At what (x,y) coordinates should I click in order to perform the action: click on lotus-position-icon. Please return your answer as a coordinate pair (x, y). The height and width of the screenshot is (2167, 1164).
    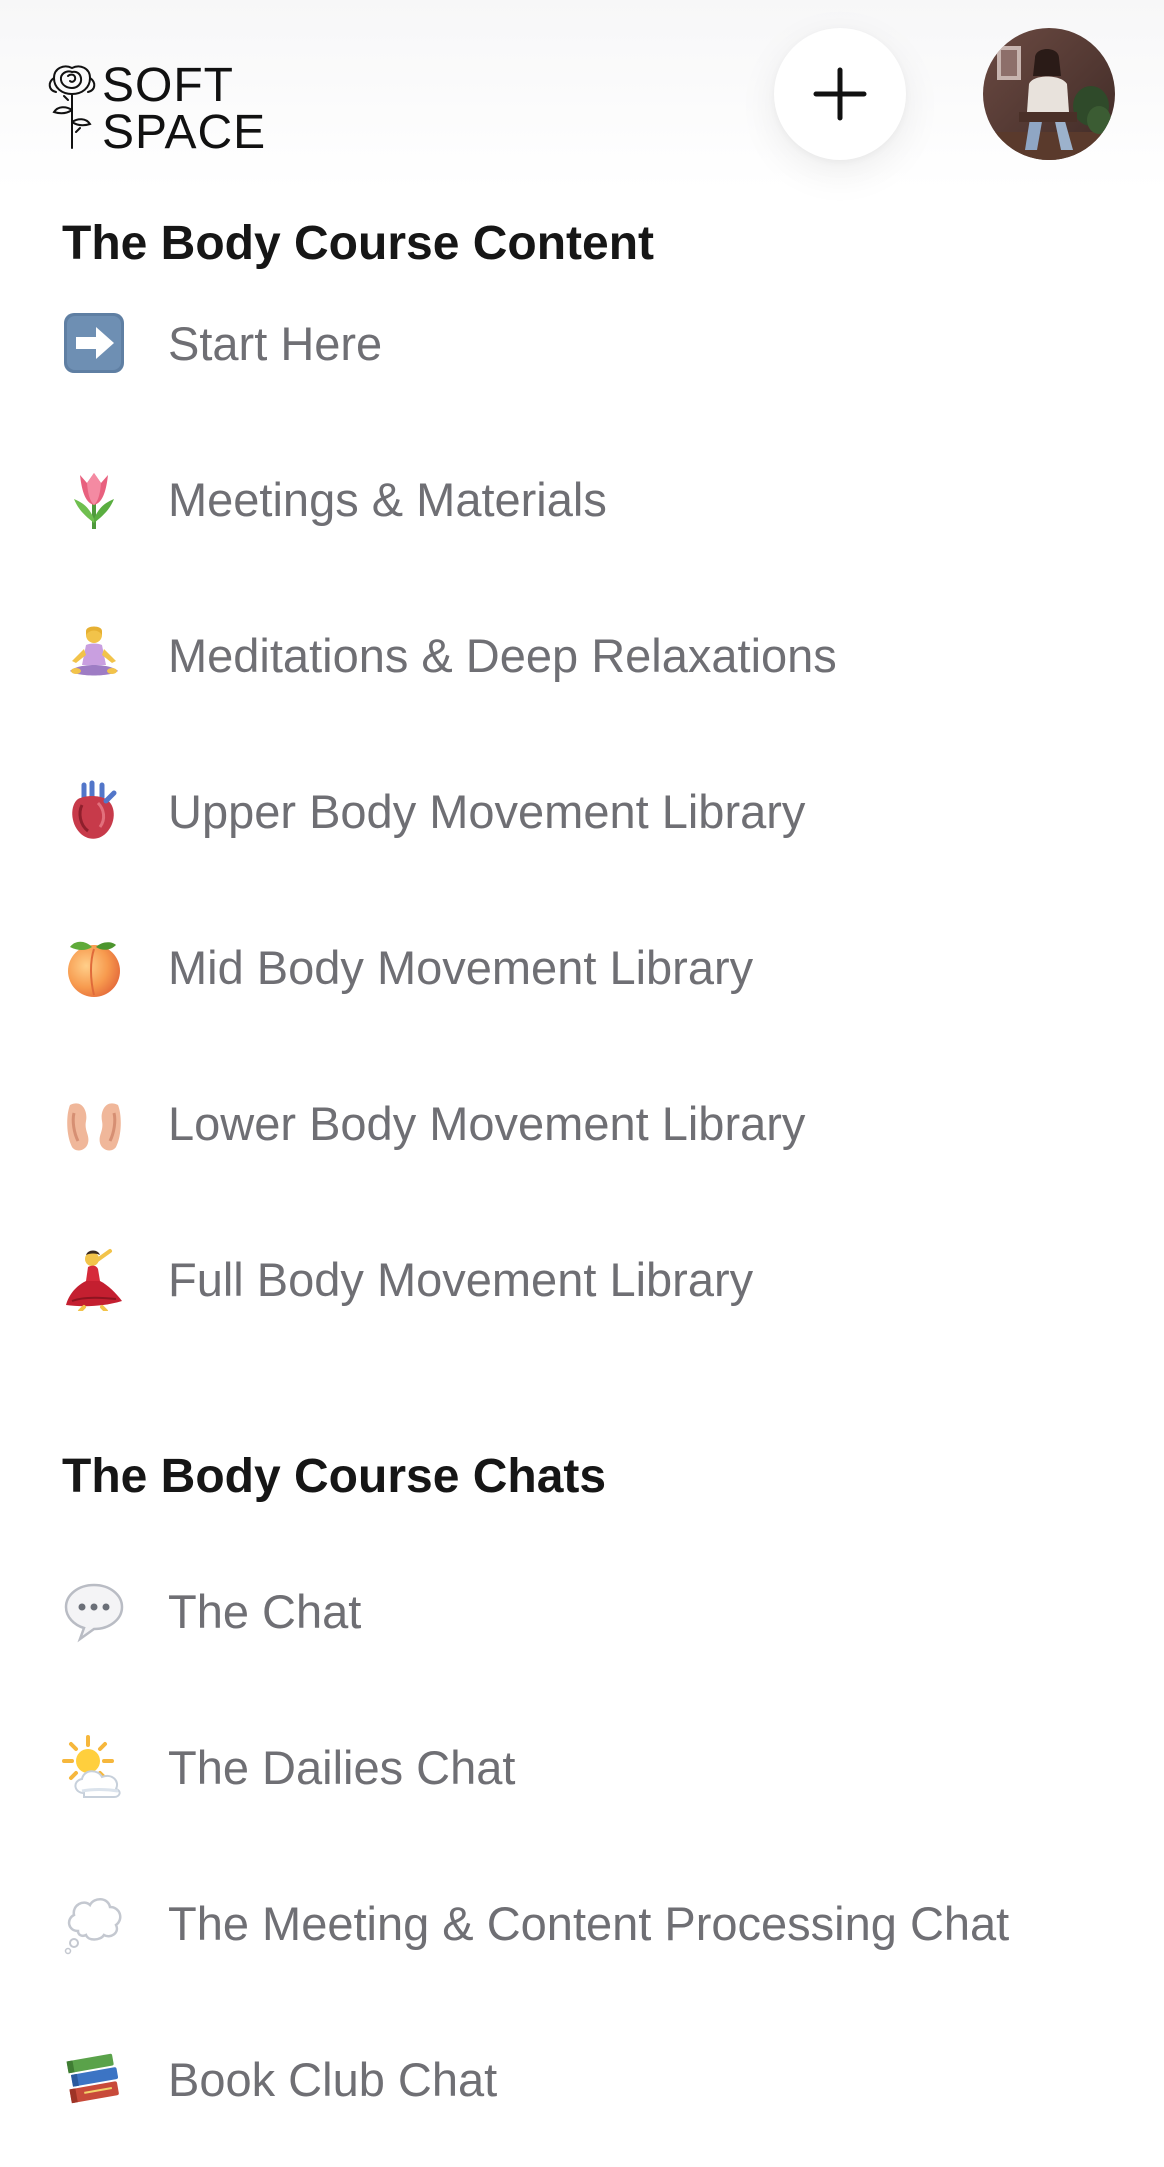
    Looking at the image, I should click on (94, 655).